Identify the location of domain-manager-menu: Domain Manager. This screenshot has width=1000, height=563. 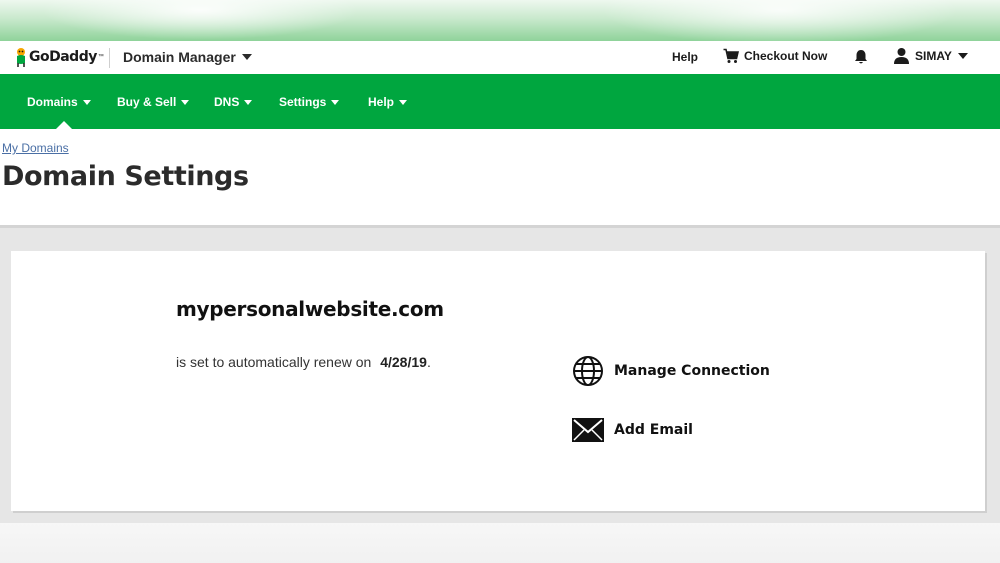
(187, 57).